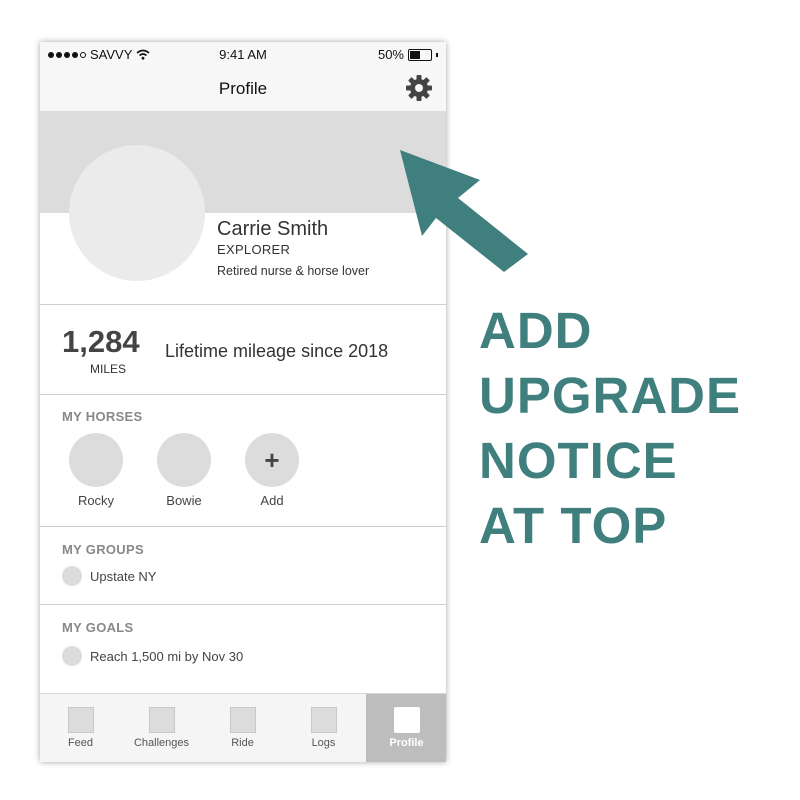 The height and width of the screenshot is (800, 800). Describe the element at coordinates (102, 416) in the screenshot. I see `section-title-horses: MY HORSES` at that location.